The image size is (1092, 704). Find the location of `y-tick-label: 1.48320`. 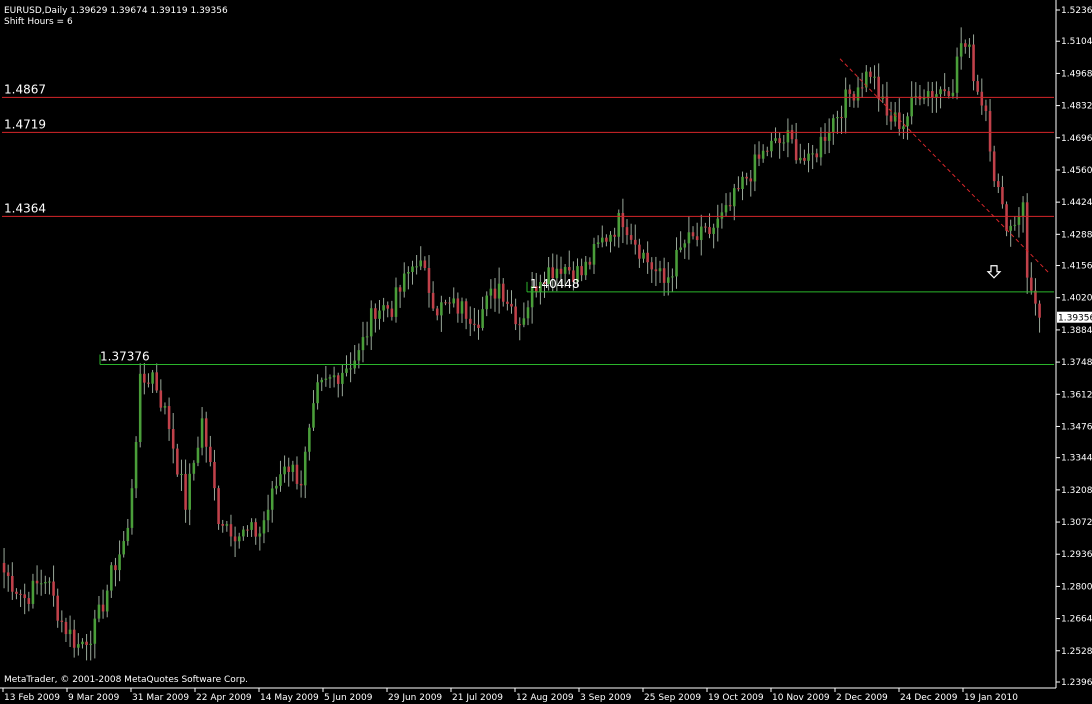

y-tick-label: 1.48320 is located at coordinates (1076, 107).